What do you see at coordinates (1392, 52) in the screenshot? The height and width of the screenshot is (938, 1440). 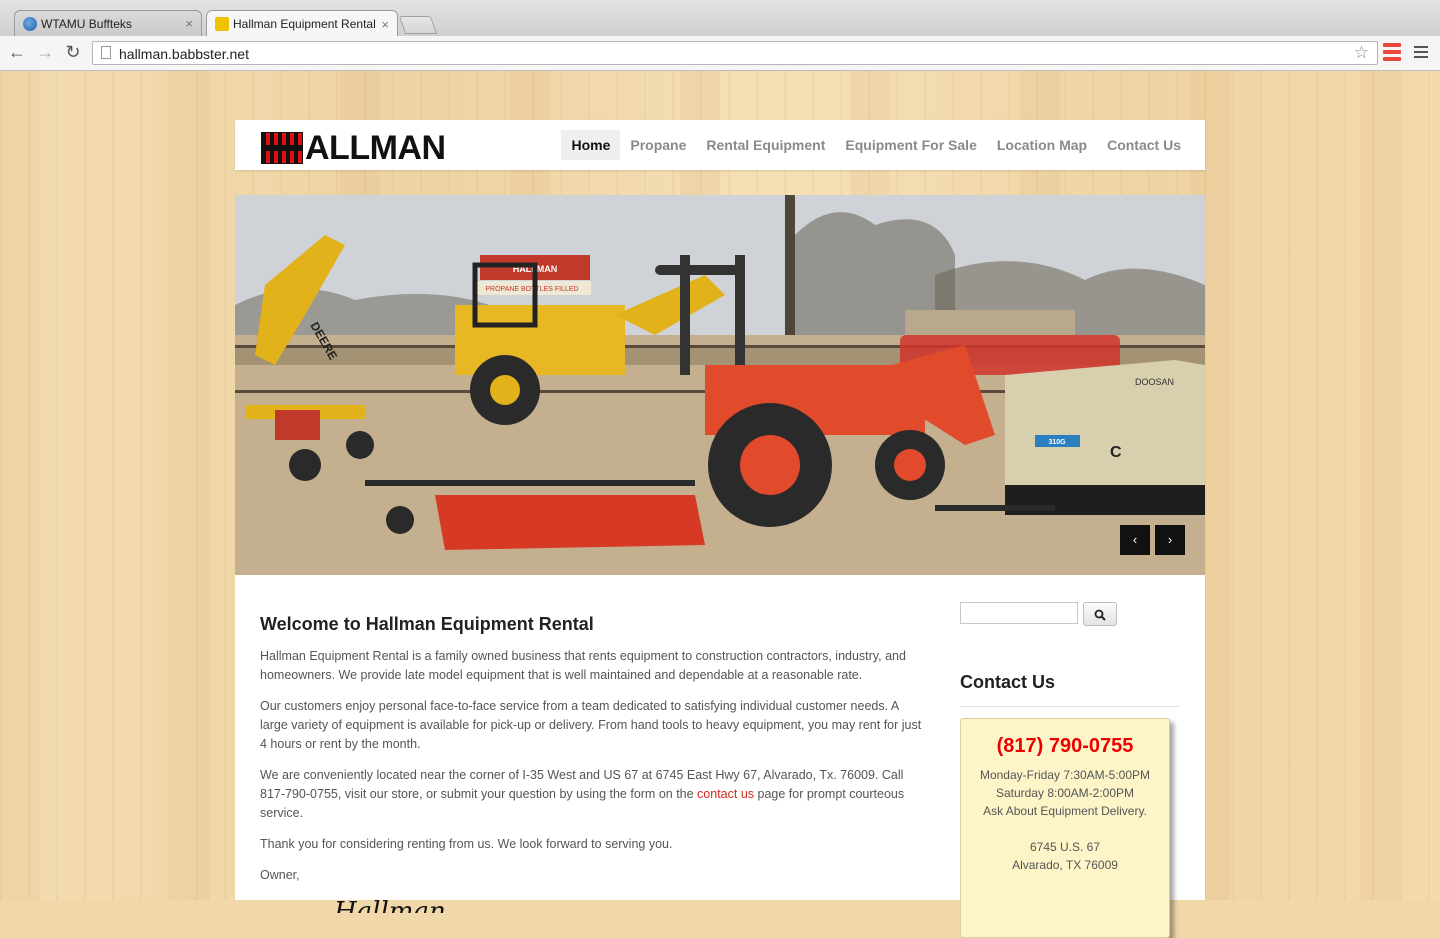 I see `extension-icon` at bounding box center [1392, 52].